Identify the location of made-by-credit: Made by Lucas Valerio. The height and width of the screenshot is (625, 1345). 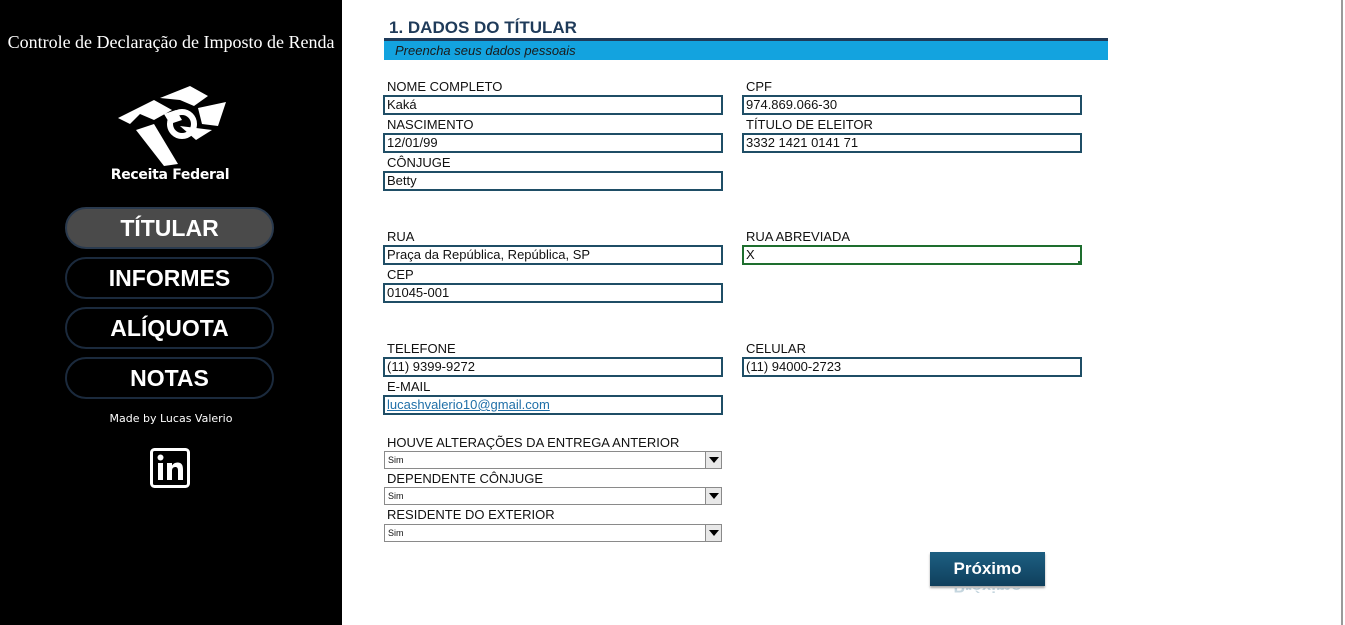
(171, 418).